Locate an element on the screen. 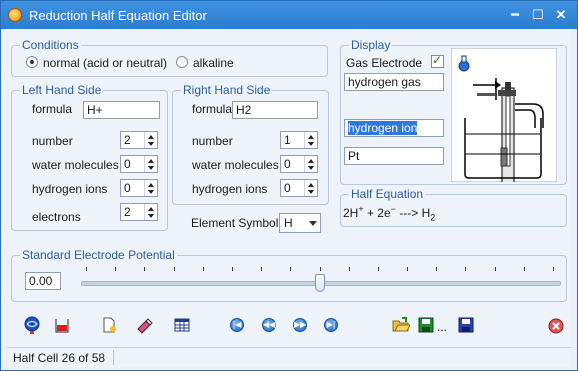 Image resolution: width=578 pixels, height=371 pixels. potential-group: Standard Electrode Potential is located at coordinates (289, 275).